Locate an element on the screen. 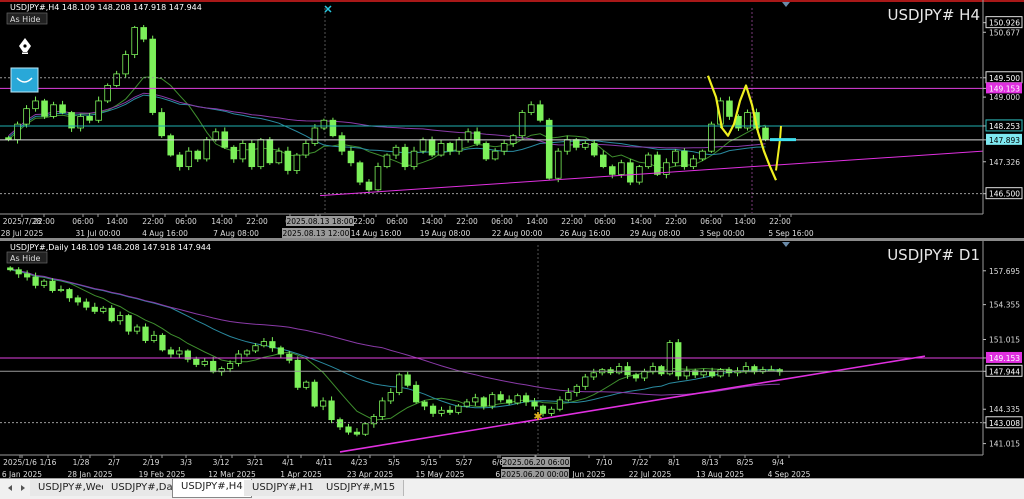  svg-text: 144.335 is located at coordinates (1004, 409).